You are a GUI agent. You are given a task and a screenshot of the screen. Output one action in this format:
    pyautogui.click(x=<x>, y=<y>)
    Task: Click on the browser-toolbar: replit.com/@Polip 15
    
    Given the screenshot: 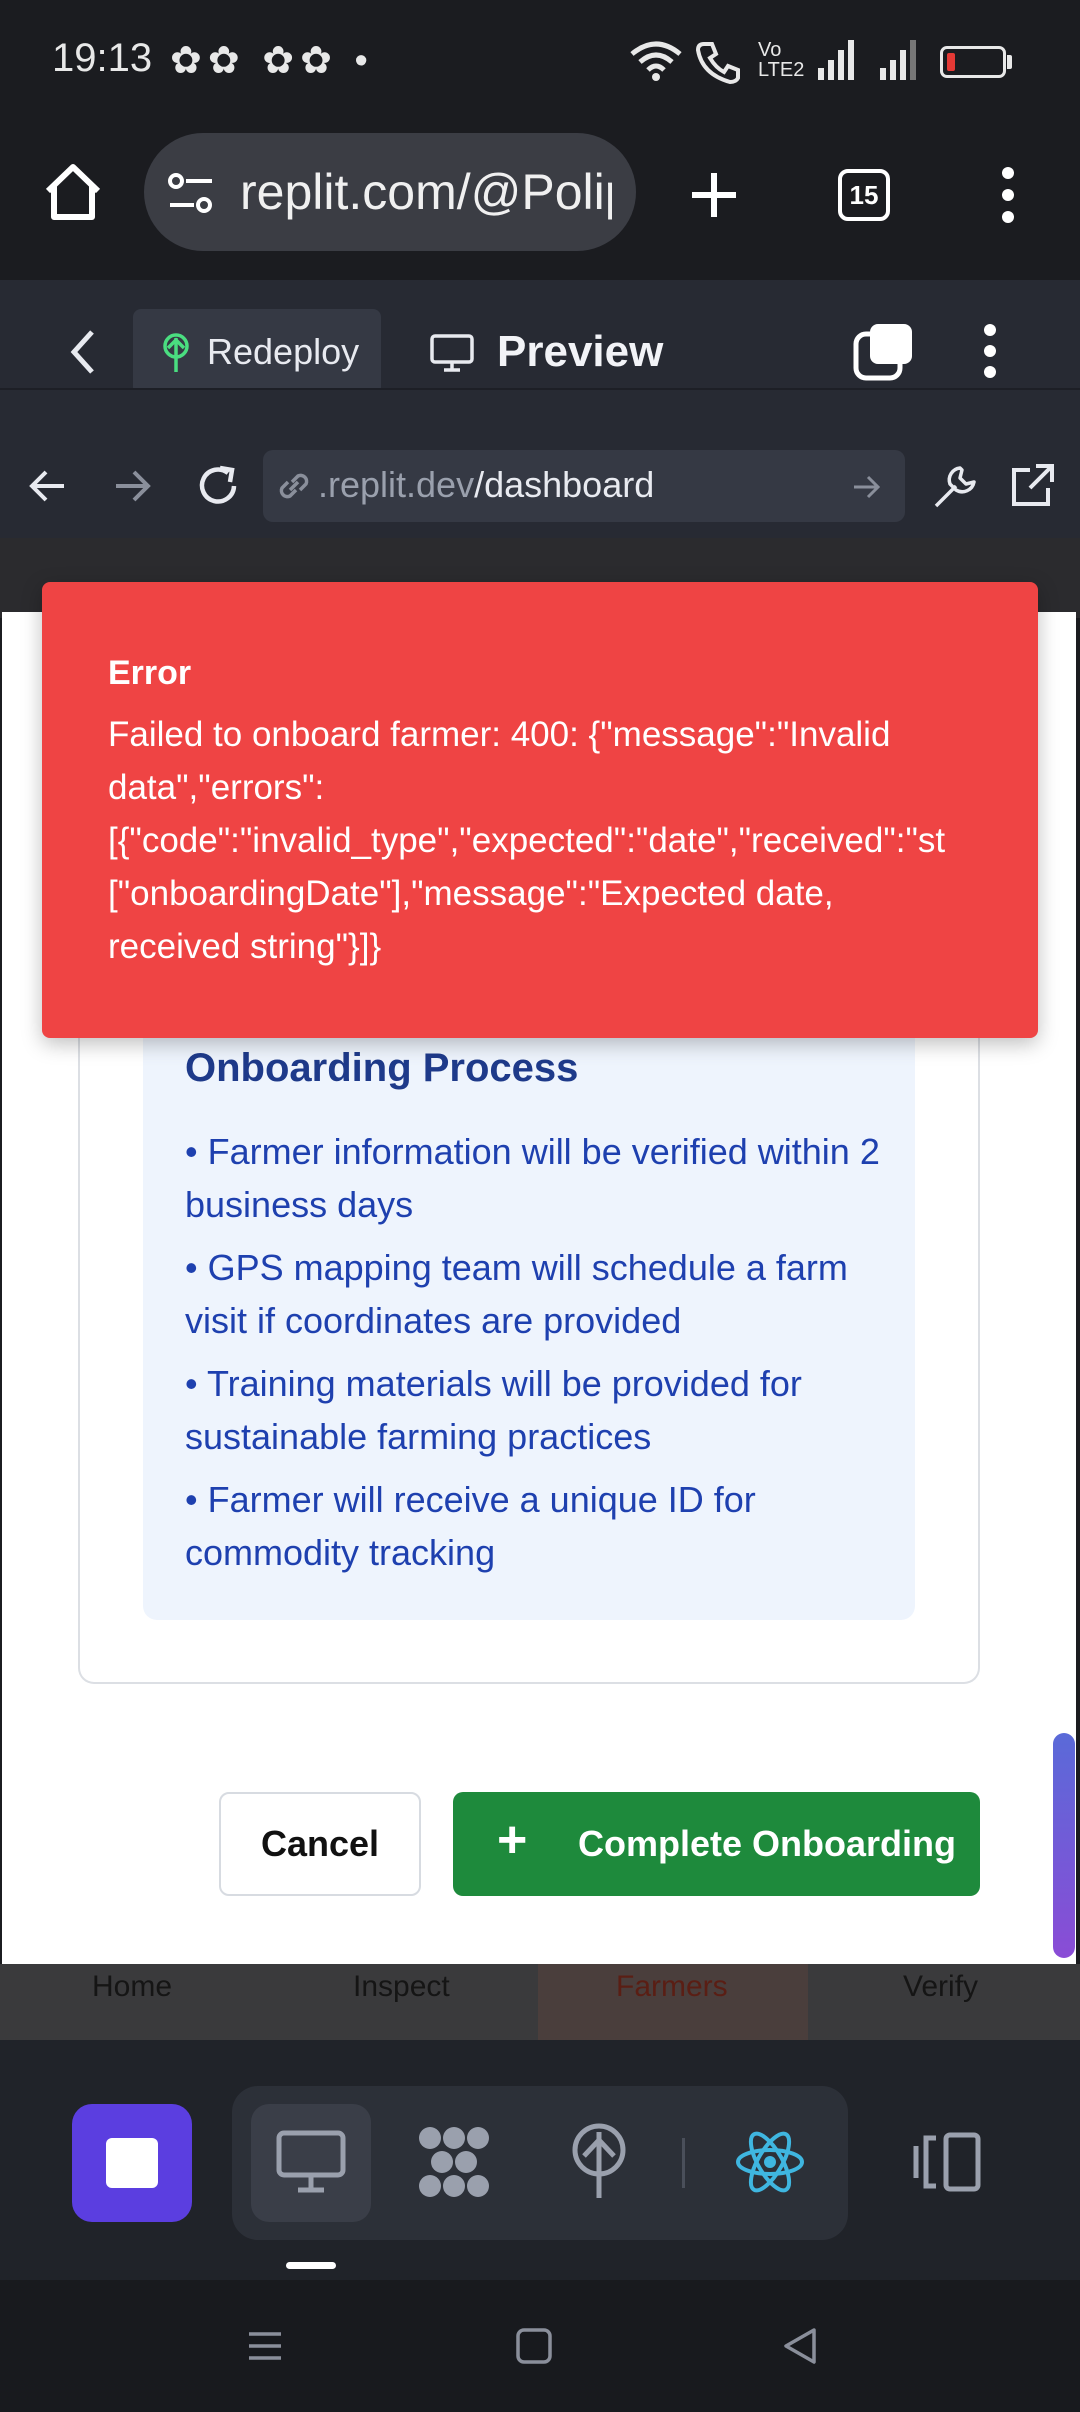 What is the action you would take?
    pyautogui.click(x=540, y=202)
    